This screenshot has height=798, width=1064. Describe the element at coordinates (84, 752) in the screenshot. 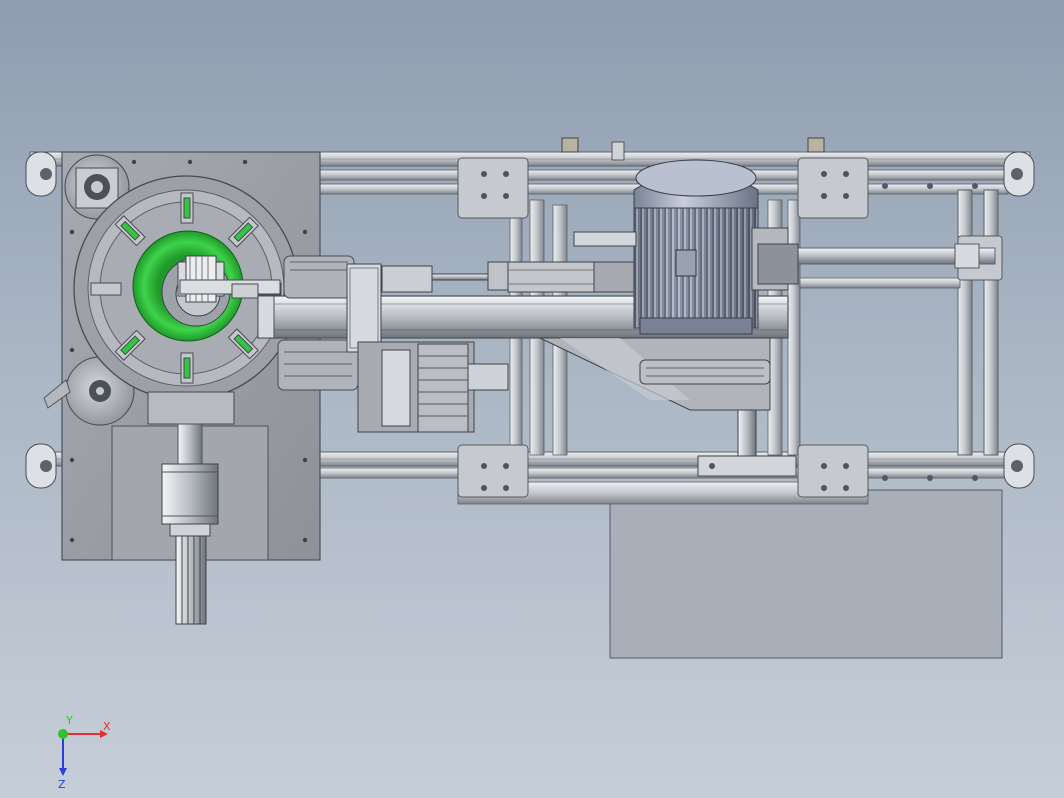

I see `coordinate-triad: X Y Z` at that location.